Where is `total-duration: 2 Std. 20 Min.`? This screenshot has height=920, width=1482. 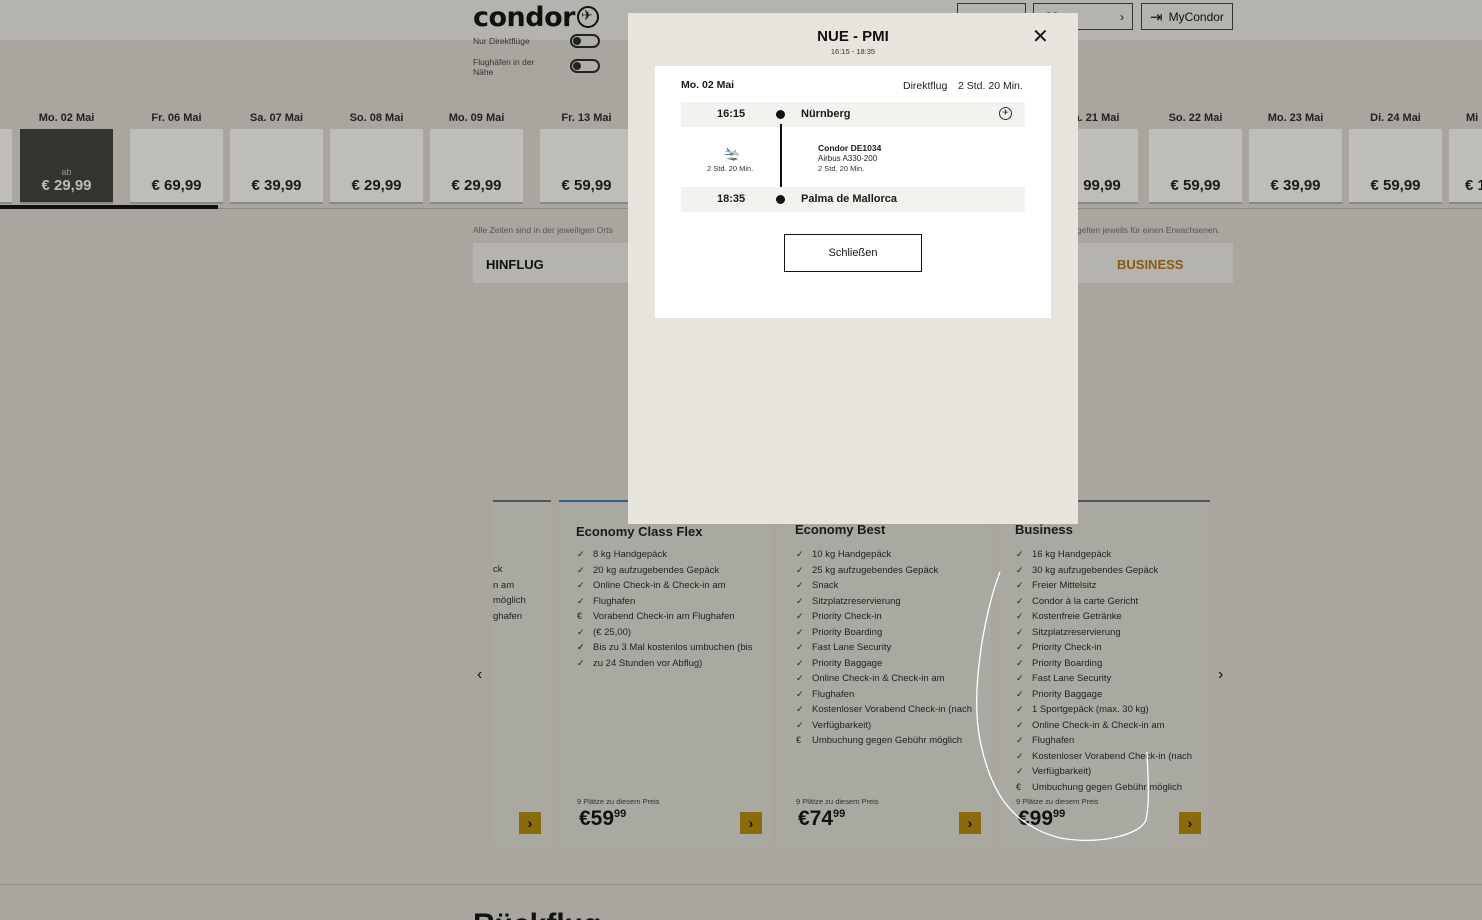 total-duration: 2 Std. 20 Min. is located at coordinates (990, 86).